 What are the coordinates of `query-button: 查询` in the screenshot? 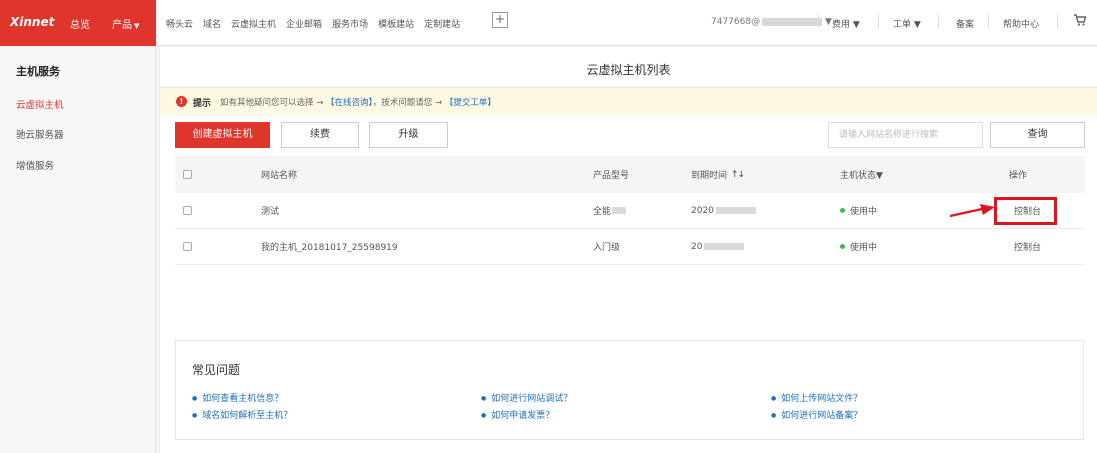 It's located at (1037, 135).